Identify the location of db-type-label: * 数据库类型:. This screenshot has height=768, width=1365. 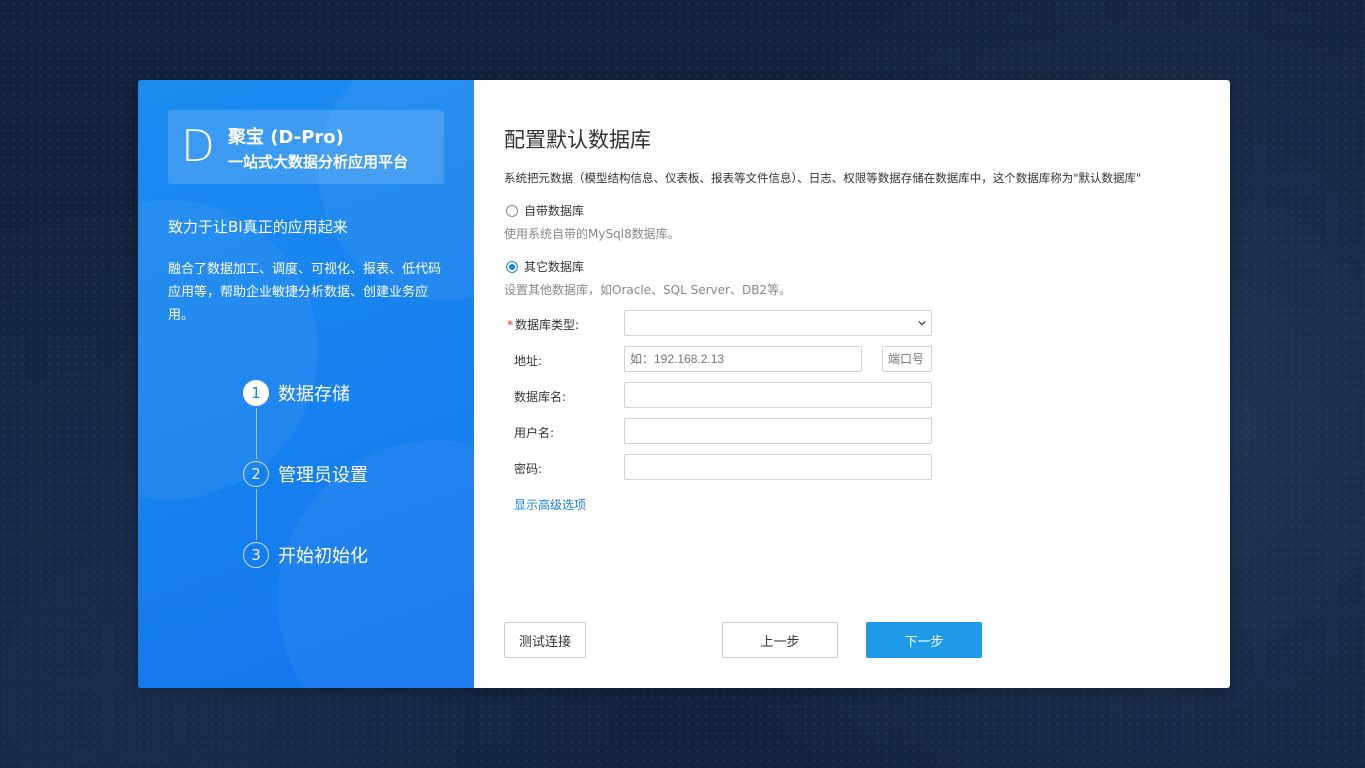
(543, 324).